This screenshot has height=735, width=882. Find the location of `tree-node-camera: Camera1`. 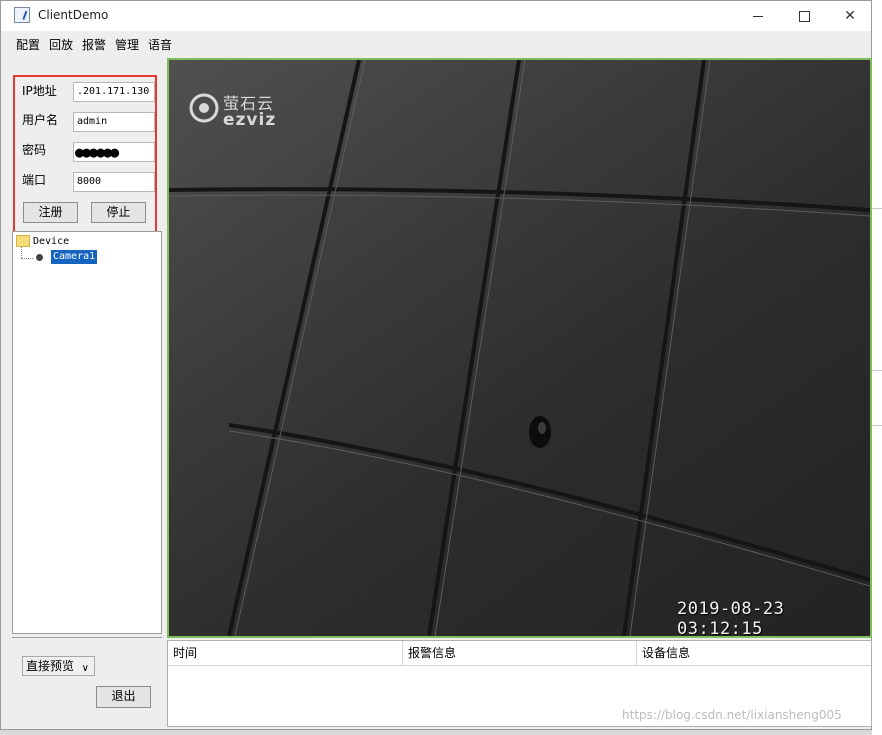

tree-node-camera: Camera1 is located at coordinates (74, 257).